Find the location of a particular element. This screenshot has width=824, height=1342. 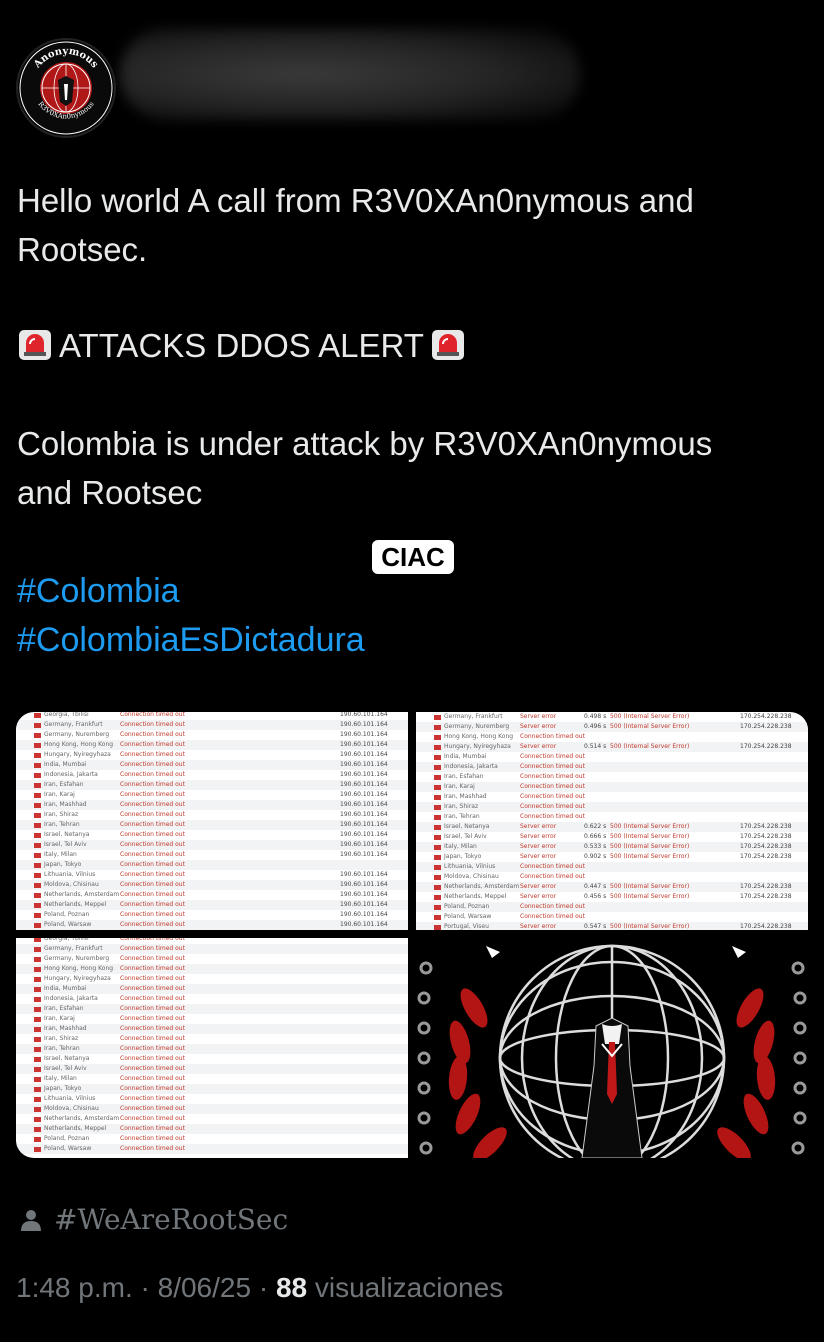

location-cell: Italy, Milan is located at coordinates (60, 1078).